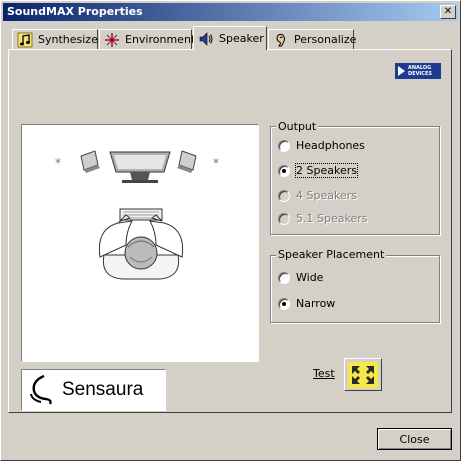 The height and width of the screenshot is (461, 461). I want to click on output-group-title: Output, so click(297, 126).